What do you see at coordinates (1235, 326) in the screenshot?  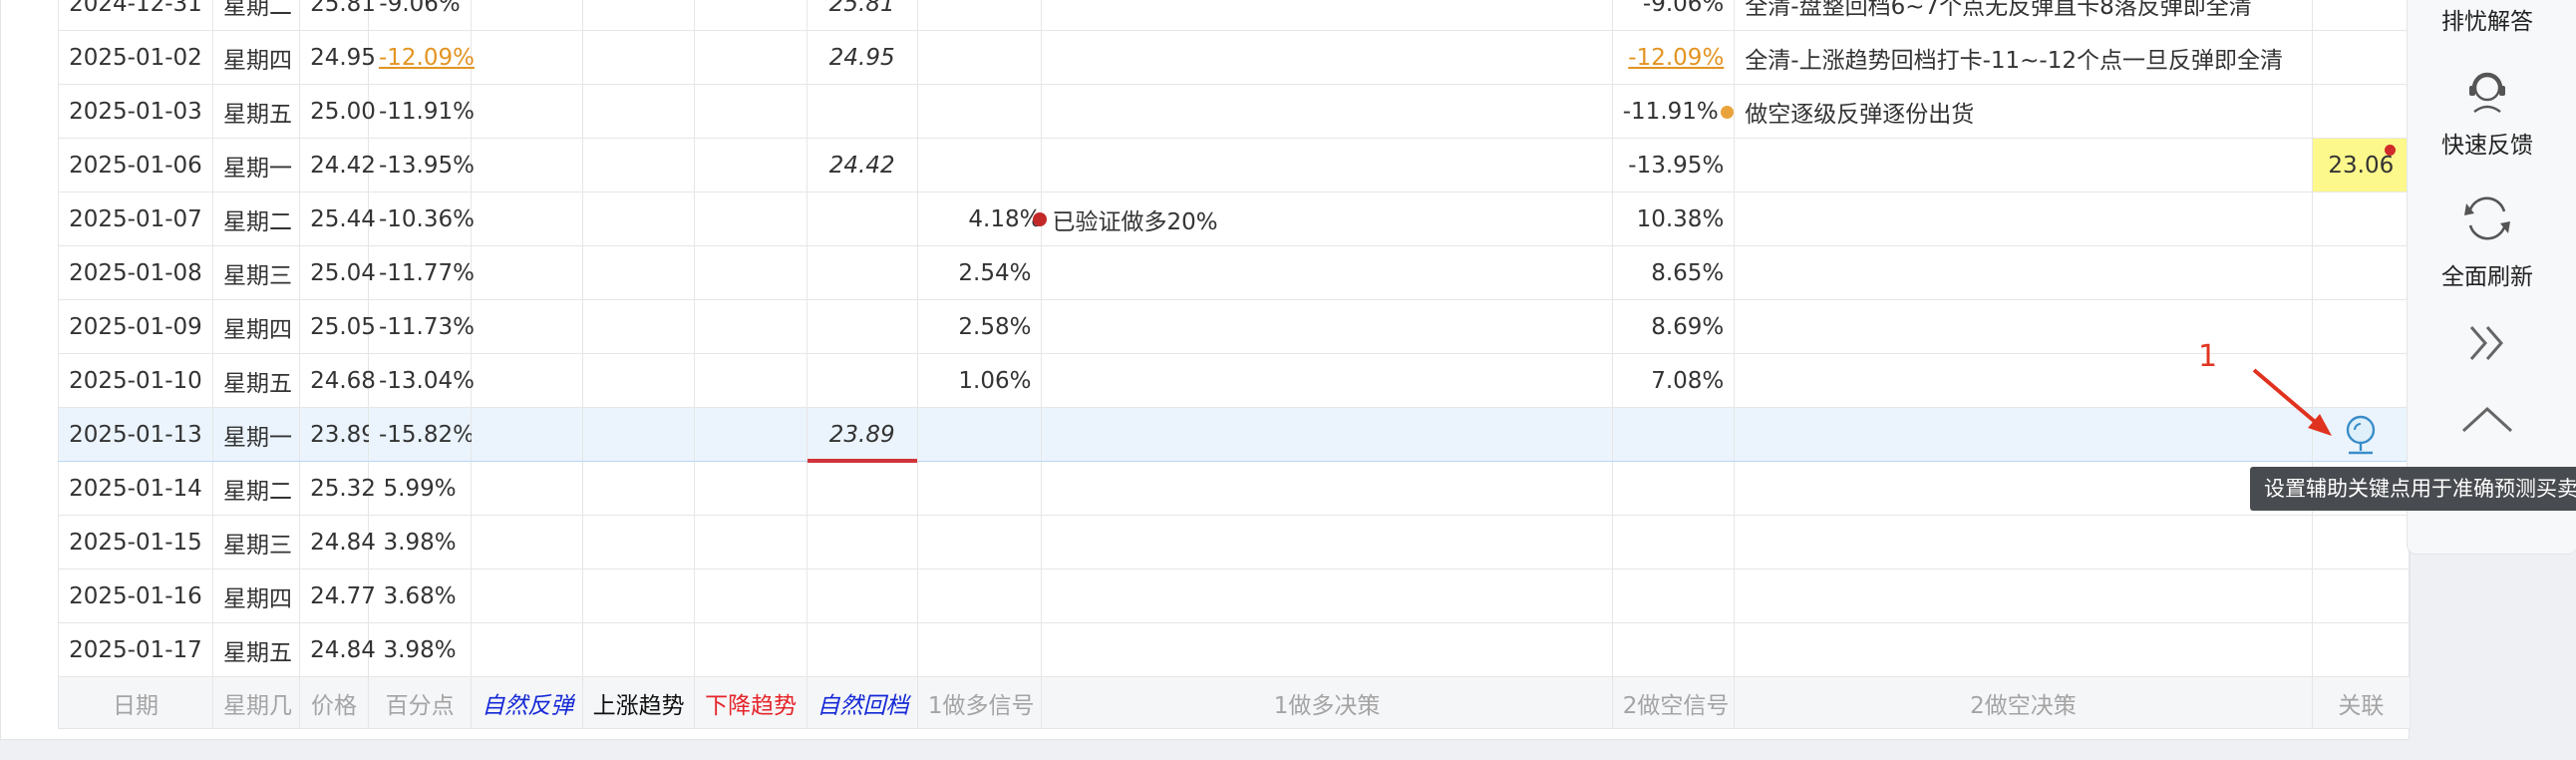 I see `table-row: 2025-01-09 星期四 25.05 -11.73% 2.58% 8.69%` at bounding box center [1235, 326].